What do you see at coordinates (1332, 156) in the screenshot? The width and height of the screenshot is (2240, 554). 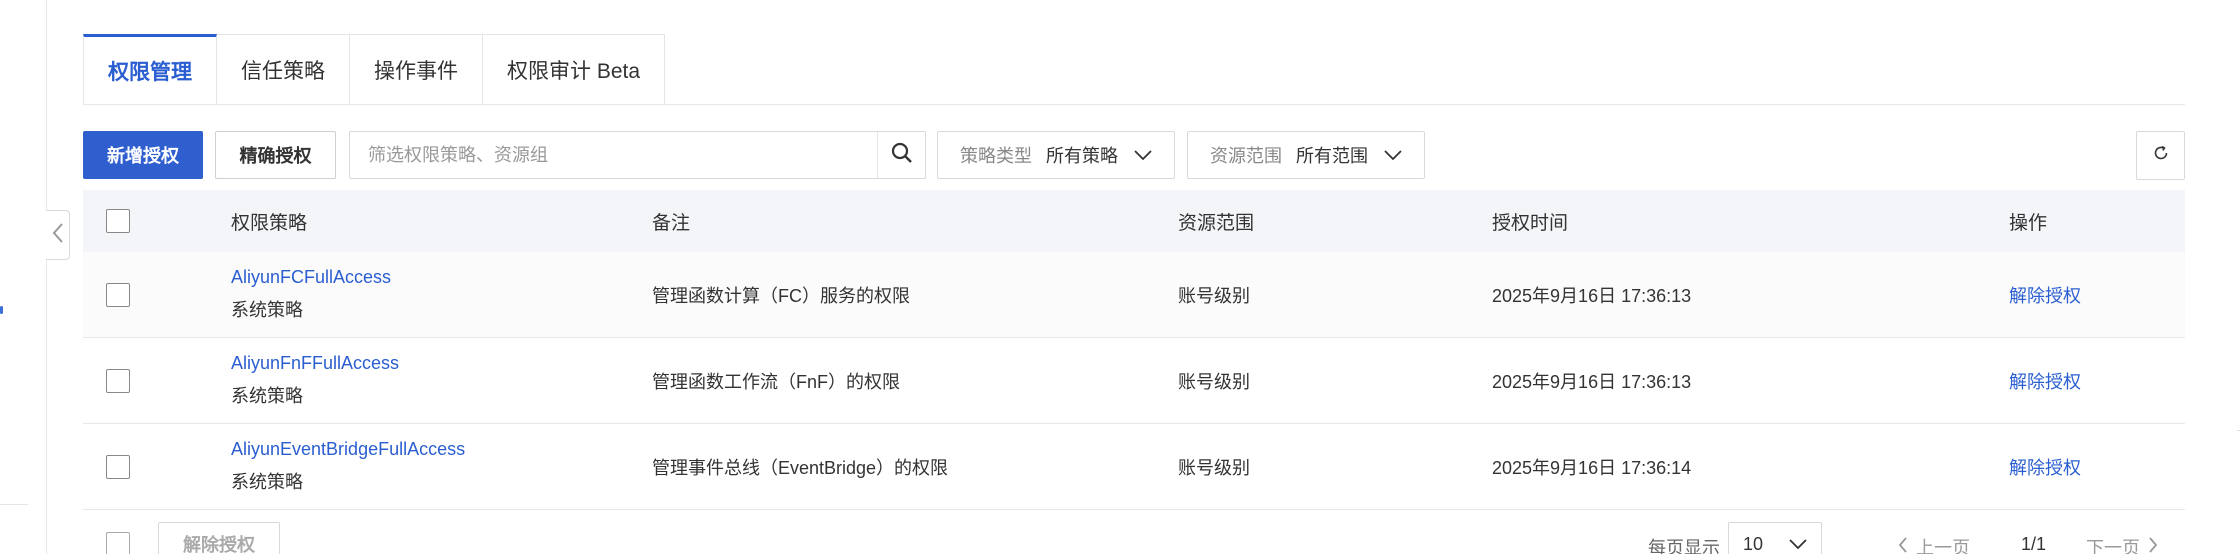 I see `resource-scope-value: 所有范围` at bounding box center [1332, 156].